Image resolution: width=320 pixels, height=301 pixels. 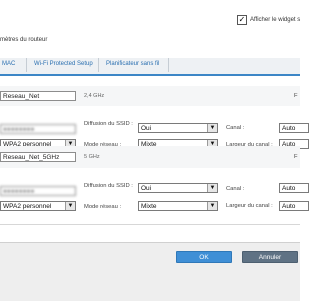 I want to click on show-widget-option: ✓ Afficher le widget s, so click(x=268, y=20).